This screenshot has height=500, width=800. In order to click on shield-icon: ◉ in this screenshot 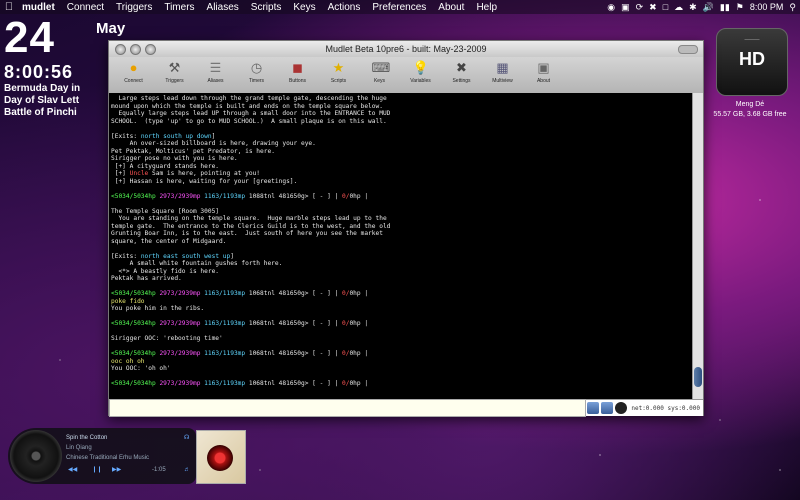, I will do `click(611, 7)`.